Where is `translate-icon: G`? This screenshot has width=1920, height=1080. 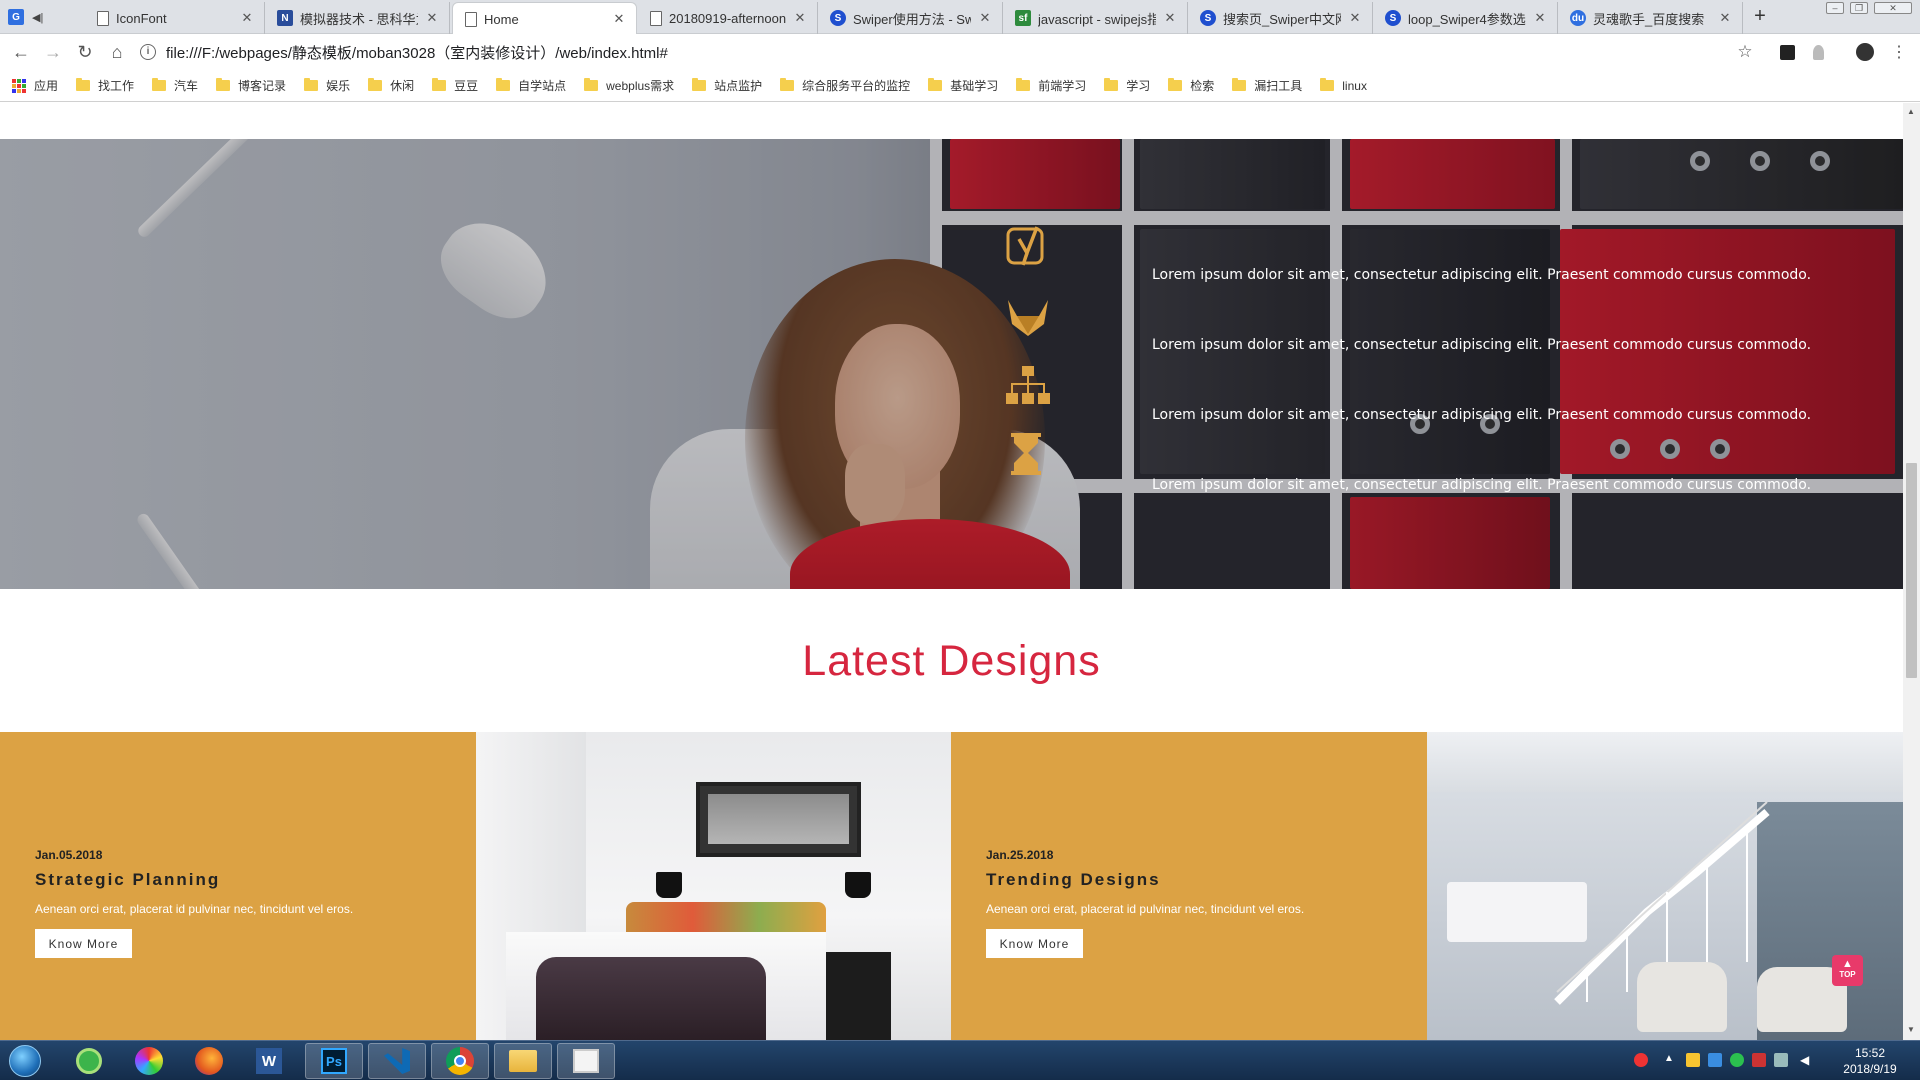
translate-icon: G is located at coordinates (16, 17).